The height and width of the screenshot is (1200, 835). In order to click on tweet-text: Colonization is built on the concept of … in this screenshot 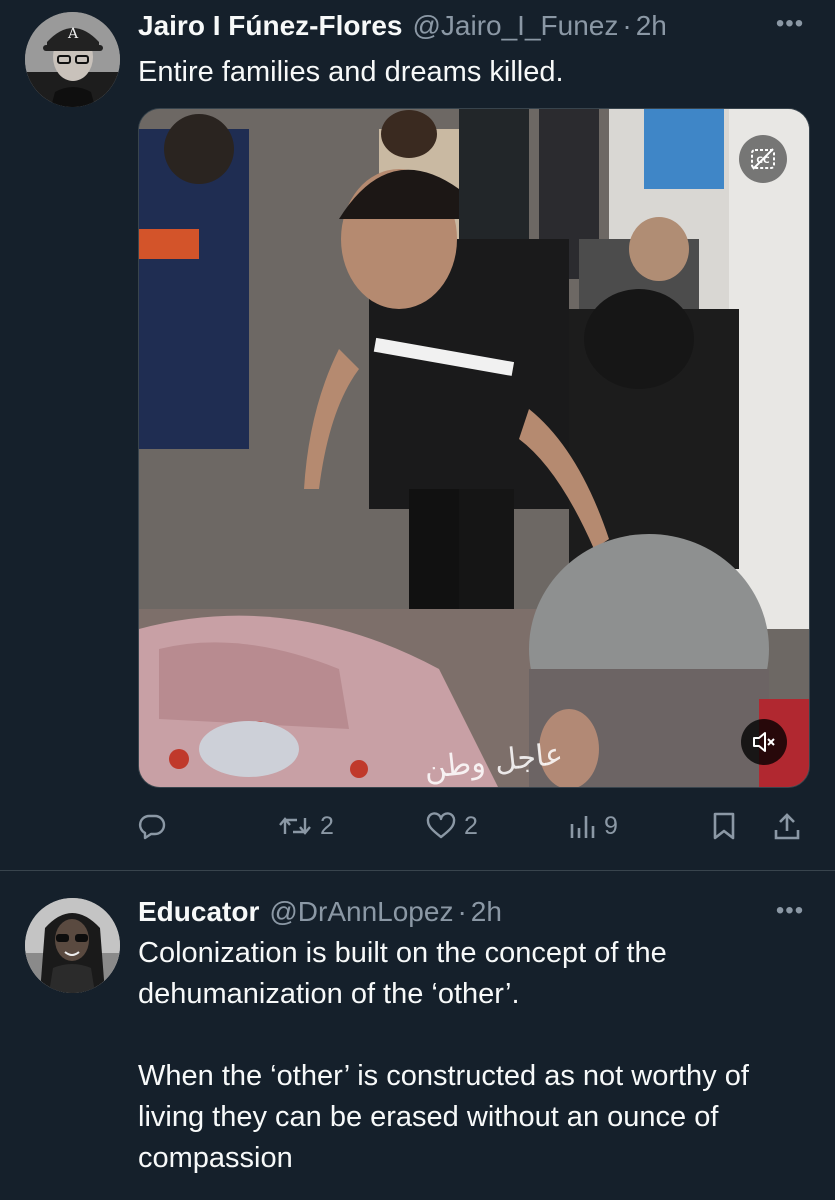, I will do `click(443, 1055)`.